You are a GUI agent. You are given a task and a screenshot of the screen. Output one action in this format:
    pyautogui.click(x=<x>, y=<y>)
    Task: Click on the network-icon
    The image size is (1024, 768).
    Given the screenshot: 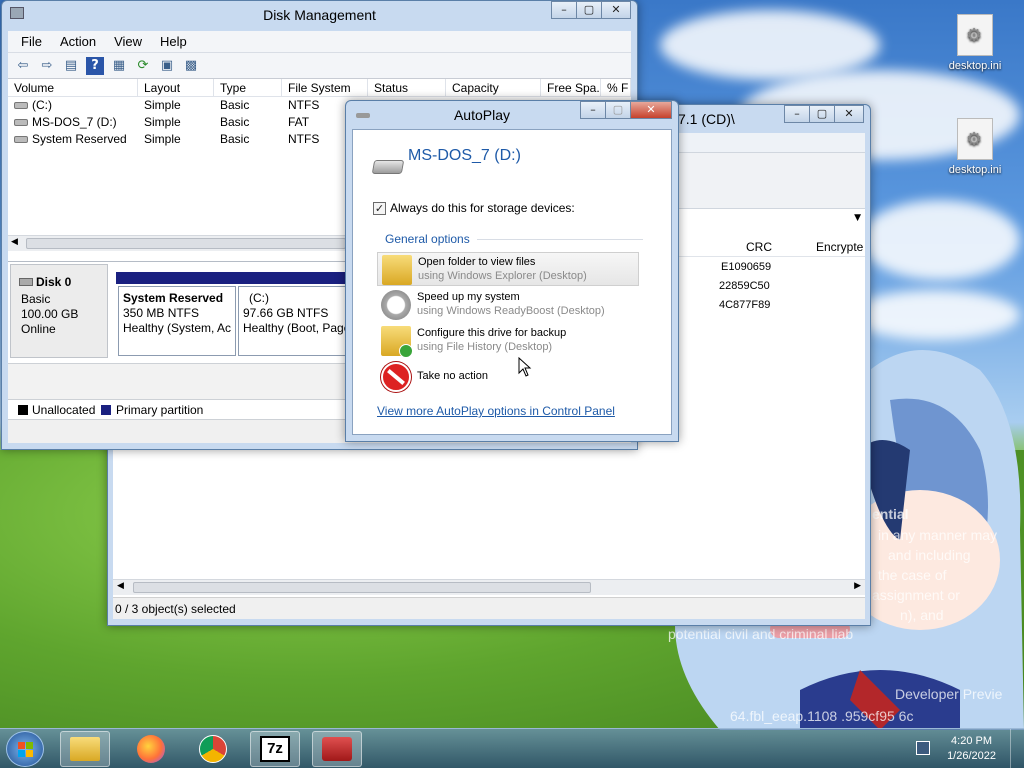 What is the action you would take?
    pyautogui.click(x=923, y=748)
    